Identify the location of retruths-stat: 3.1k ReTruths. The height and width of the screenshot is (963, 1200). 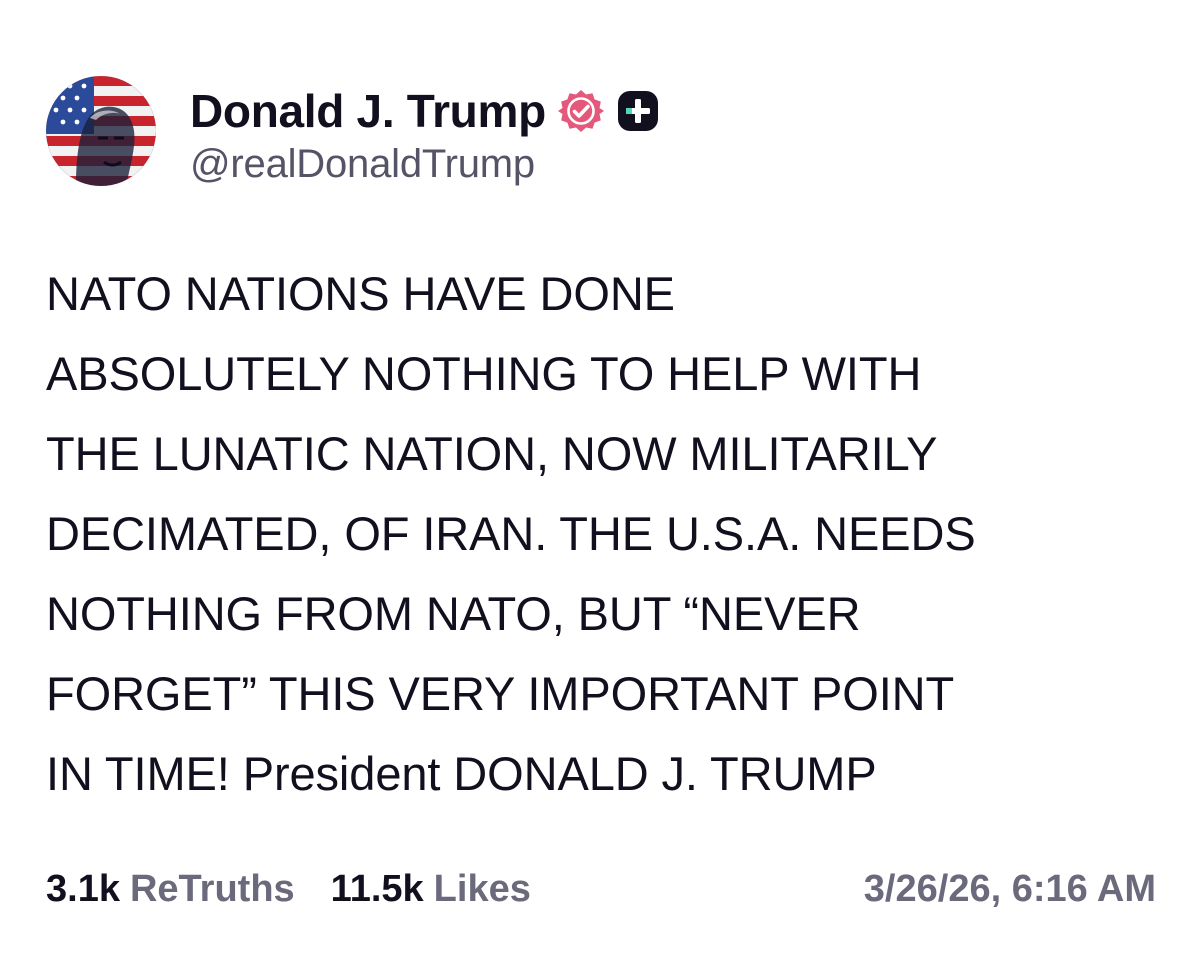
(170, 889).